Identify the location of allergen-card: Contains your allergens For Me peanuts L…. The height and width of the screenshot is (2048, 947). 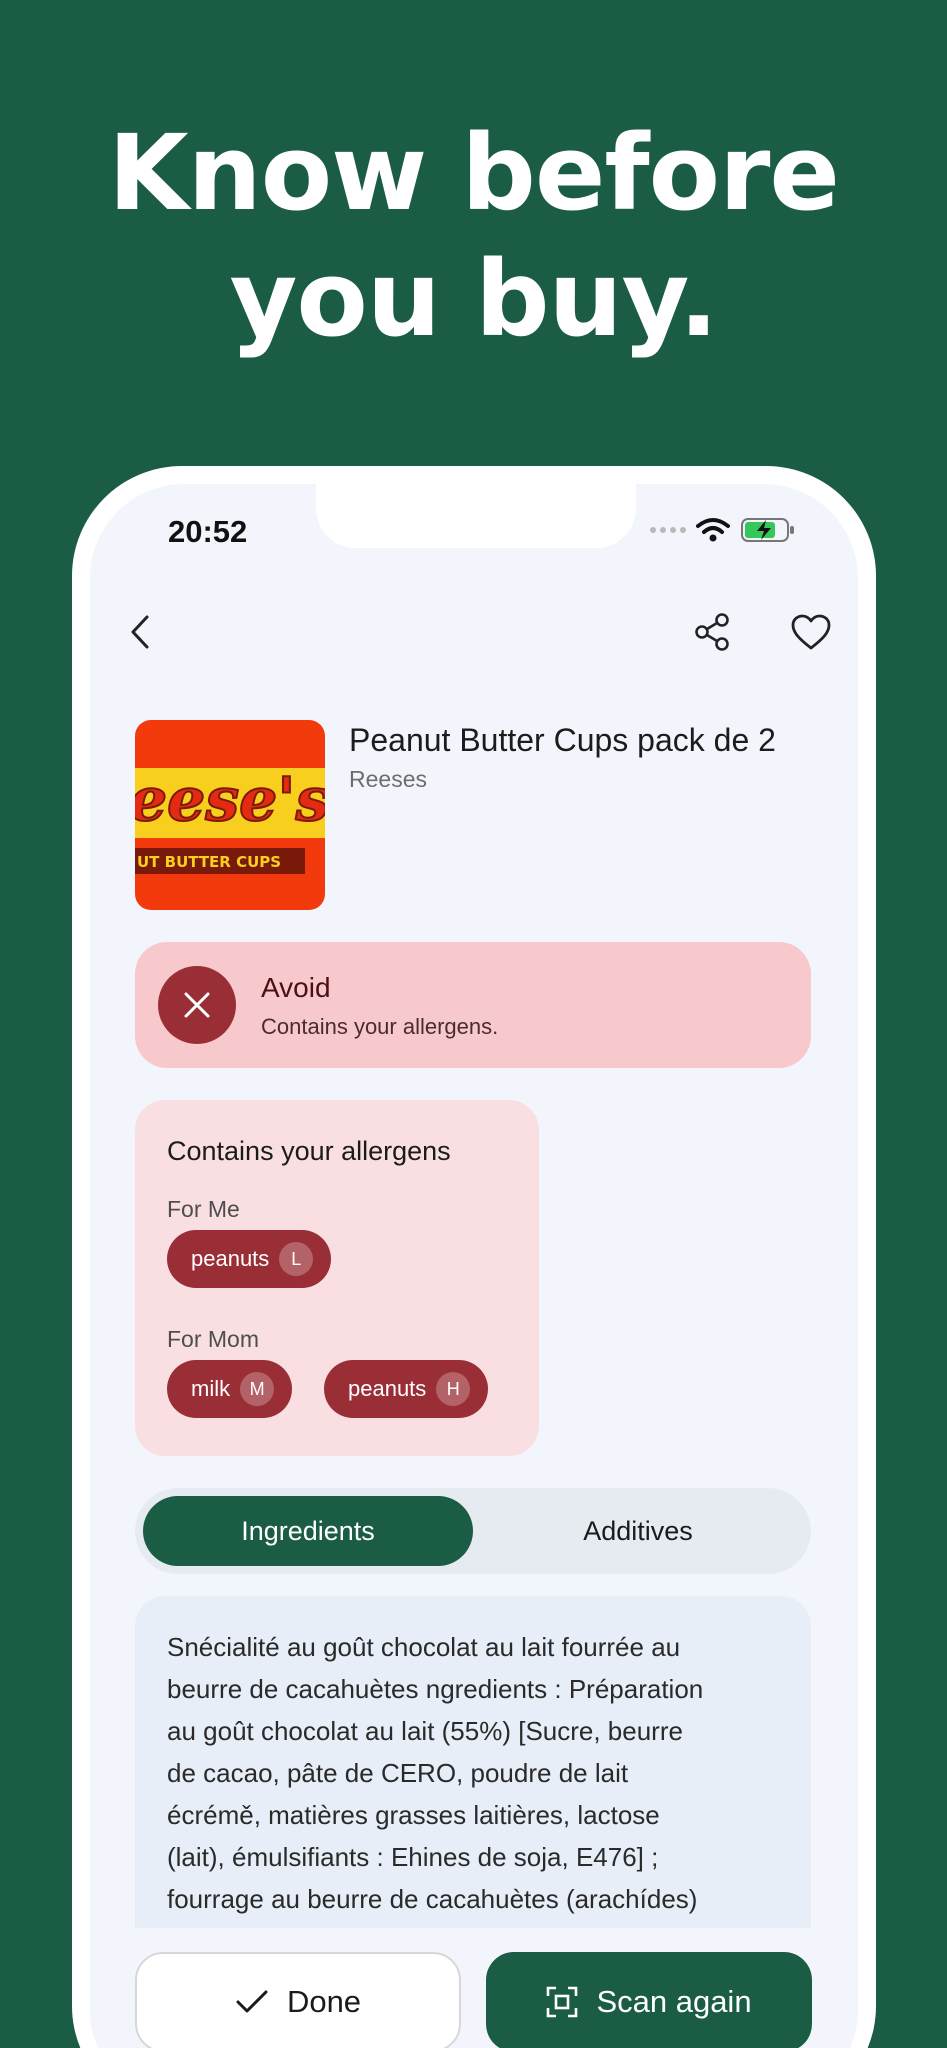
(337, 1278).